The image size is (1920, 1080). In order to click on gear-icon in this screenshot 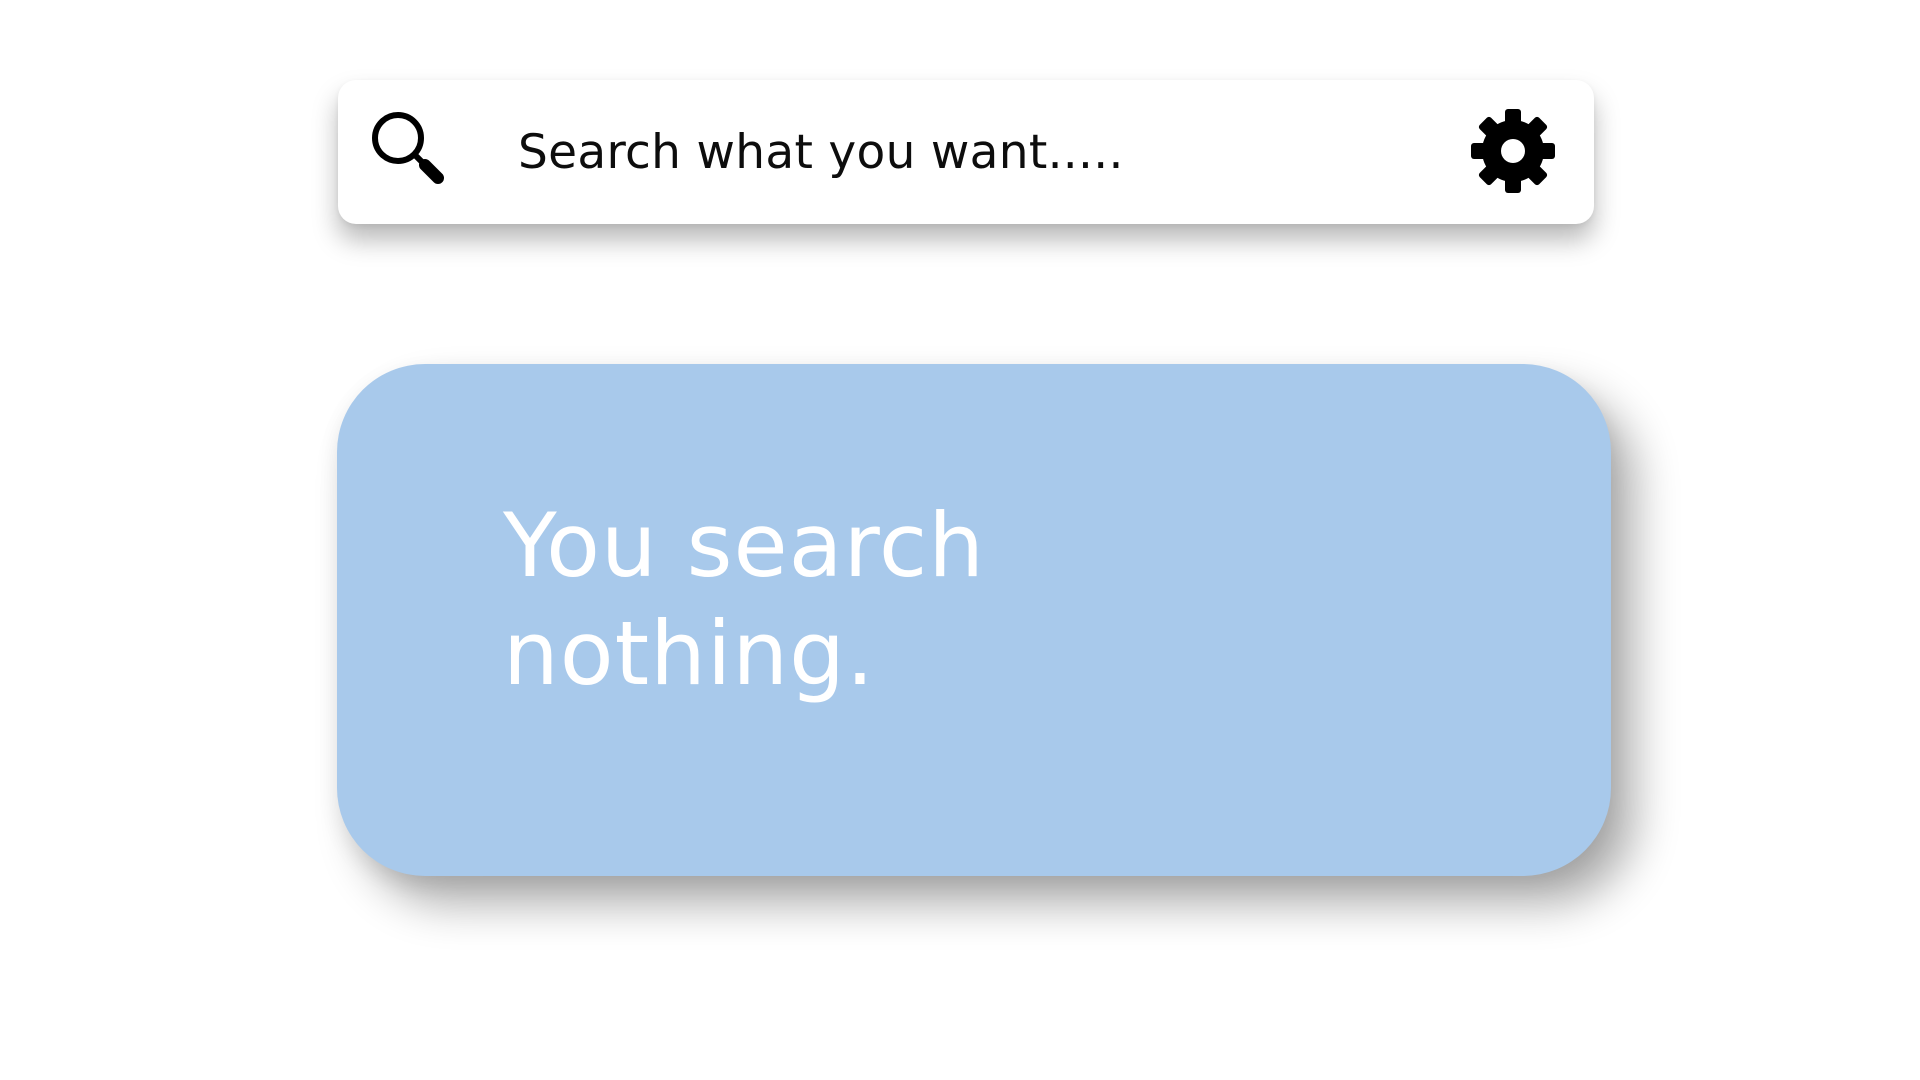, I will do `click(1513, 151)`.